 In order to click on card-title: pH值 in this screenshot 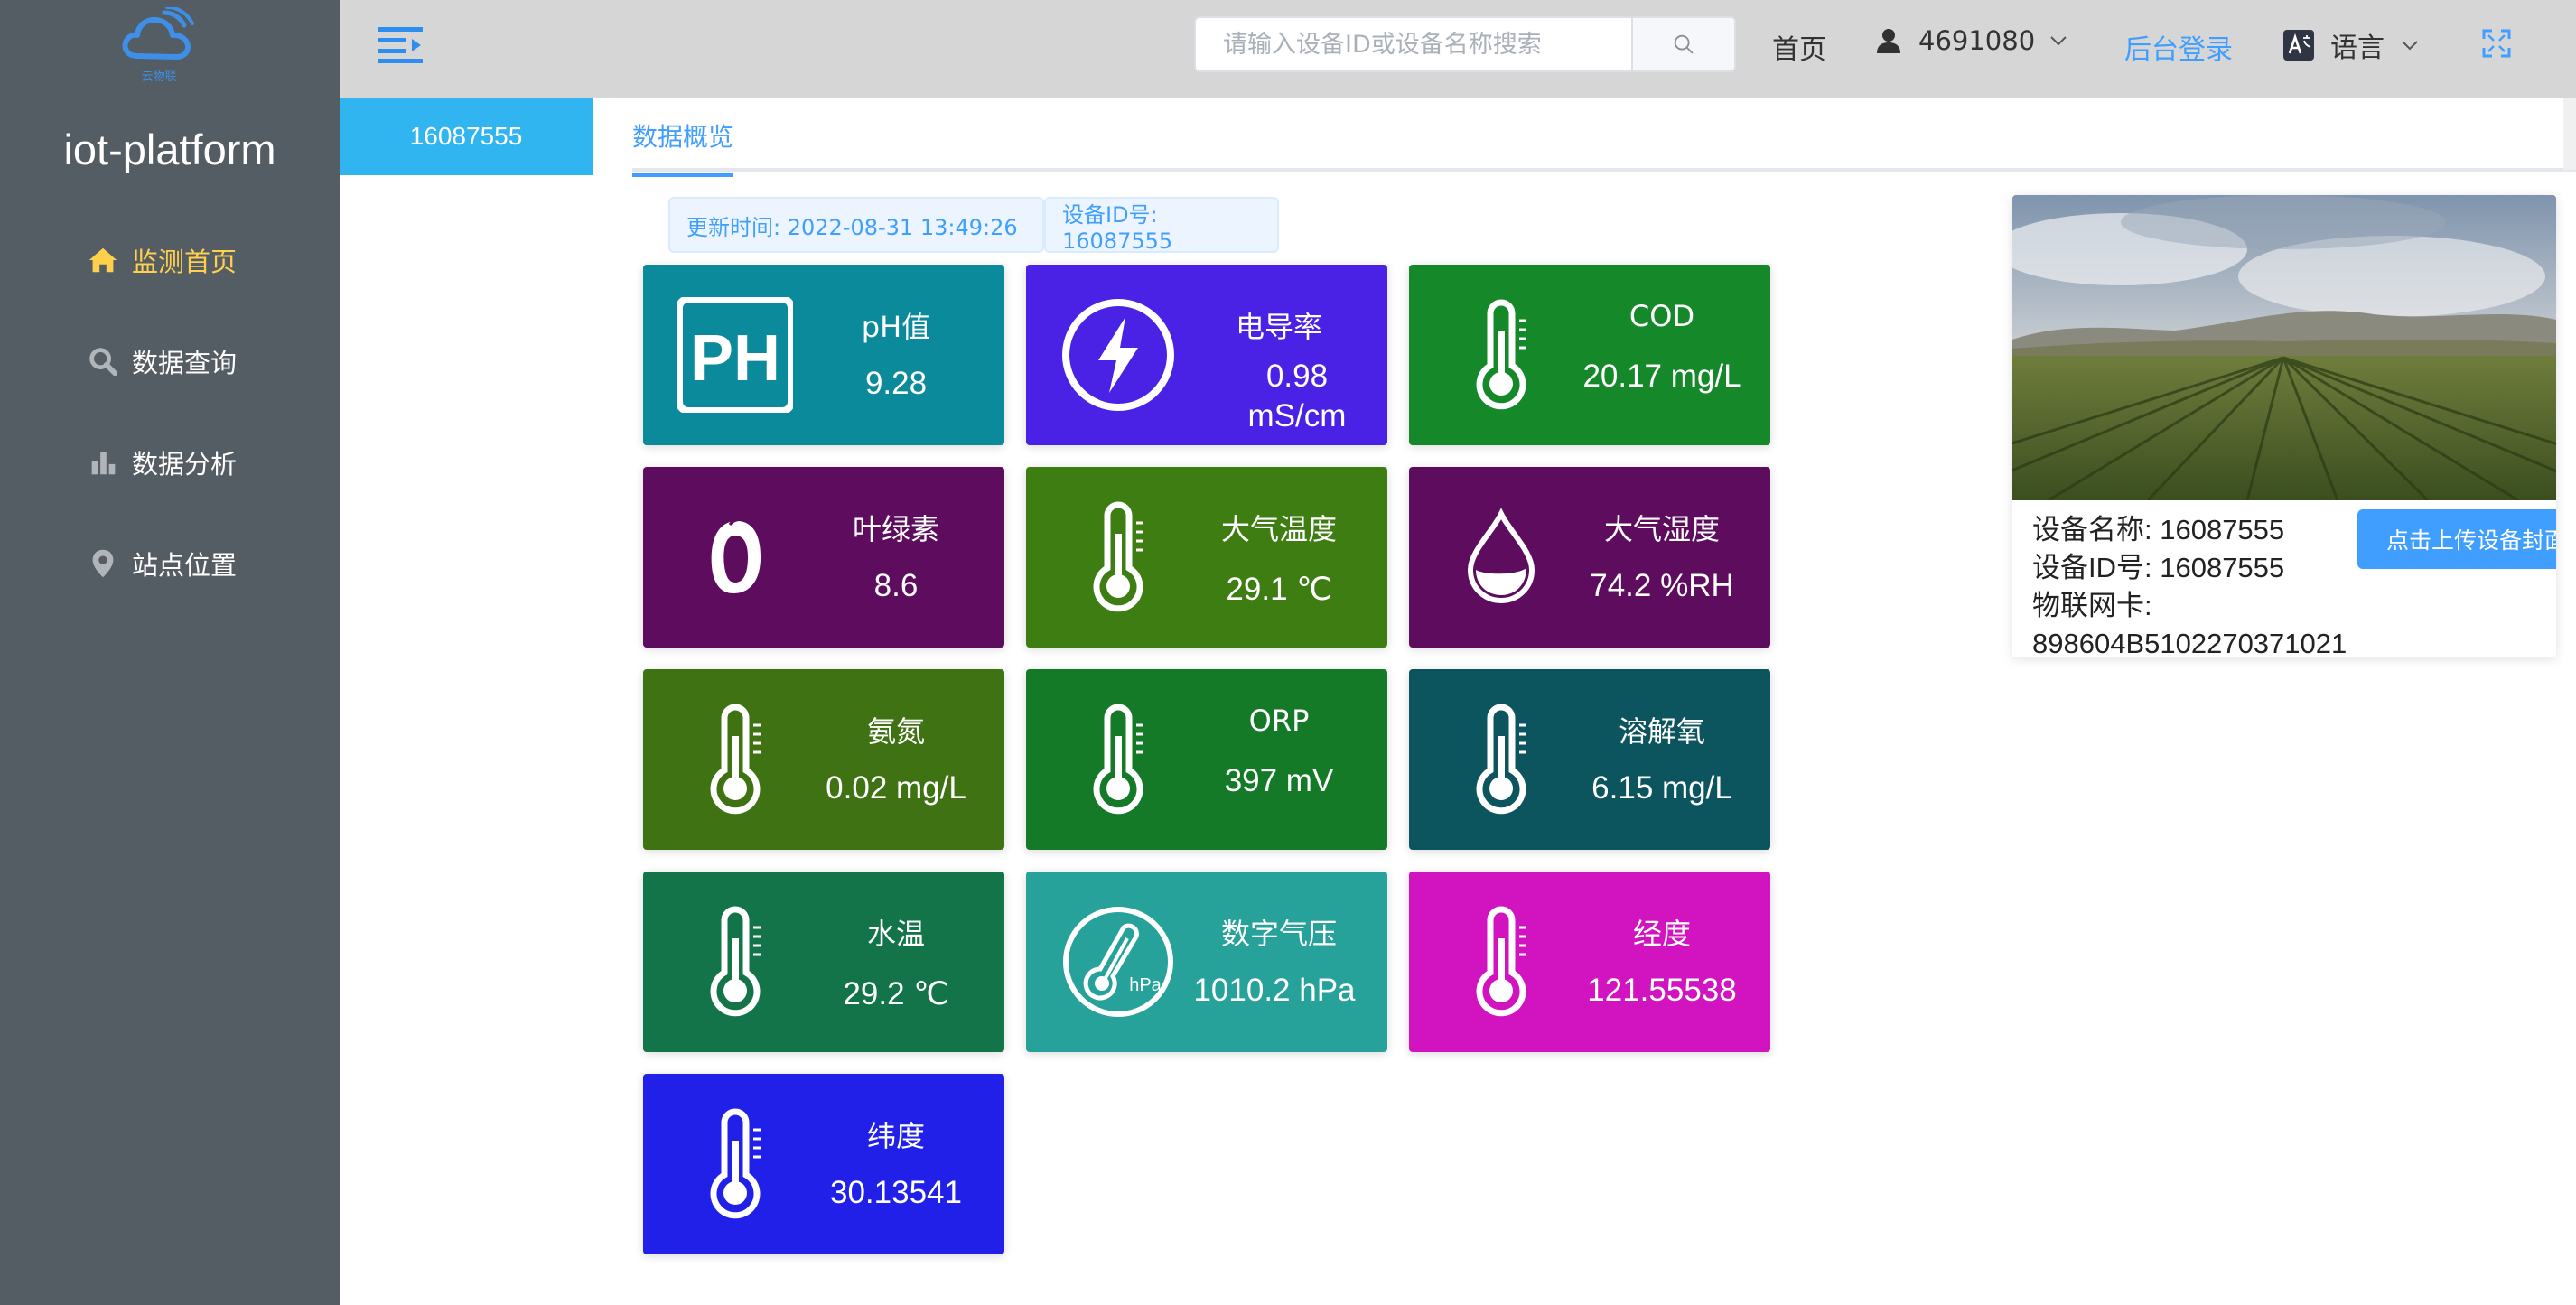, I will do `click(896, 327)`.